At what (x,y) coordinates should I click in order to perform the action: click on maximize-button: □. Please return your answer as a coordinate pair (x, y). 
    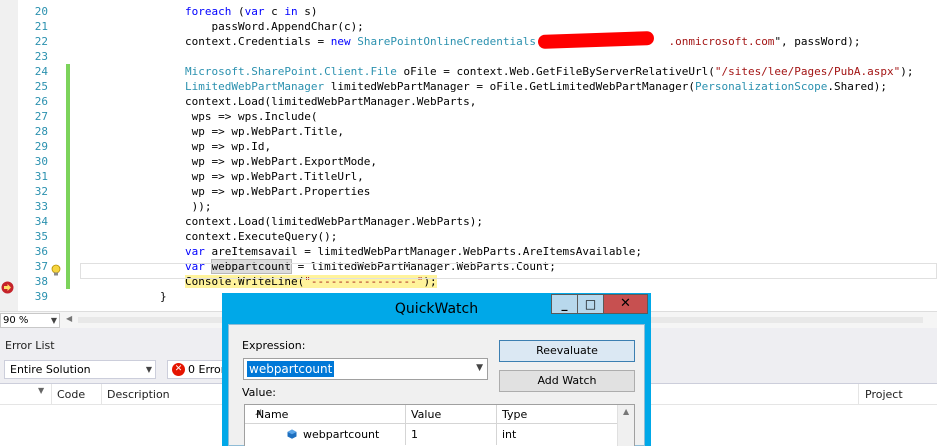
    Looking at the image, I should click on (590, 304).